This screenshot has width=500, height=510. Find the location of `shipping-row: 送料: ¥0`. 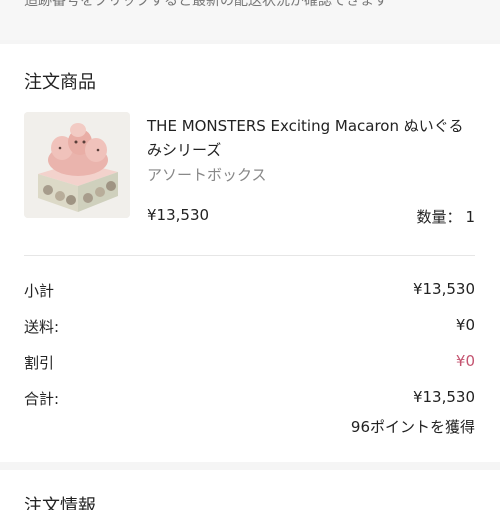

shipping-row: 送料: ¥0 is located at coordinates (249, 326).